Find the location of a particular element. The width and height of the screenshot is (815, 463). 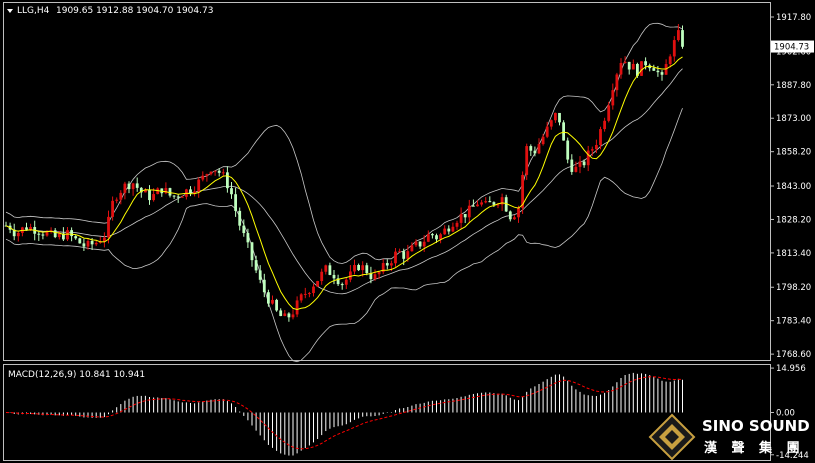

last-price-tag: 1904.73 is located at coordinates (792, 46).